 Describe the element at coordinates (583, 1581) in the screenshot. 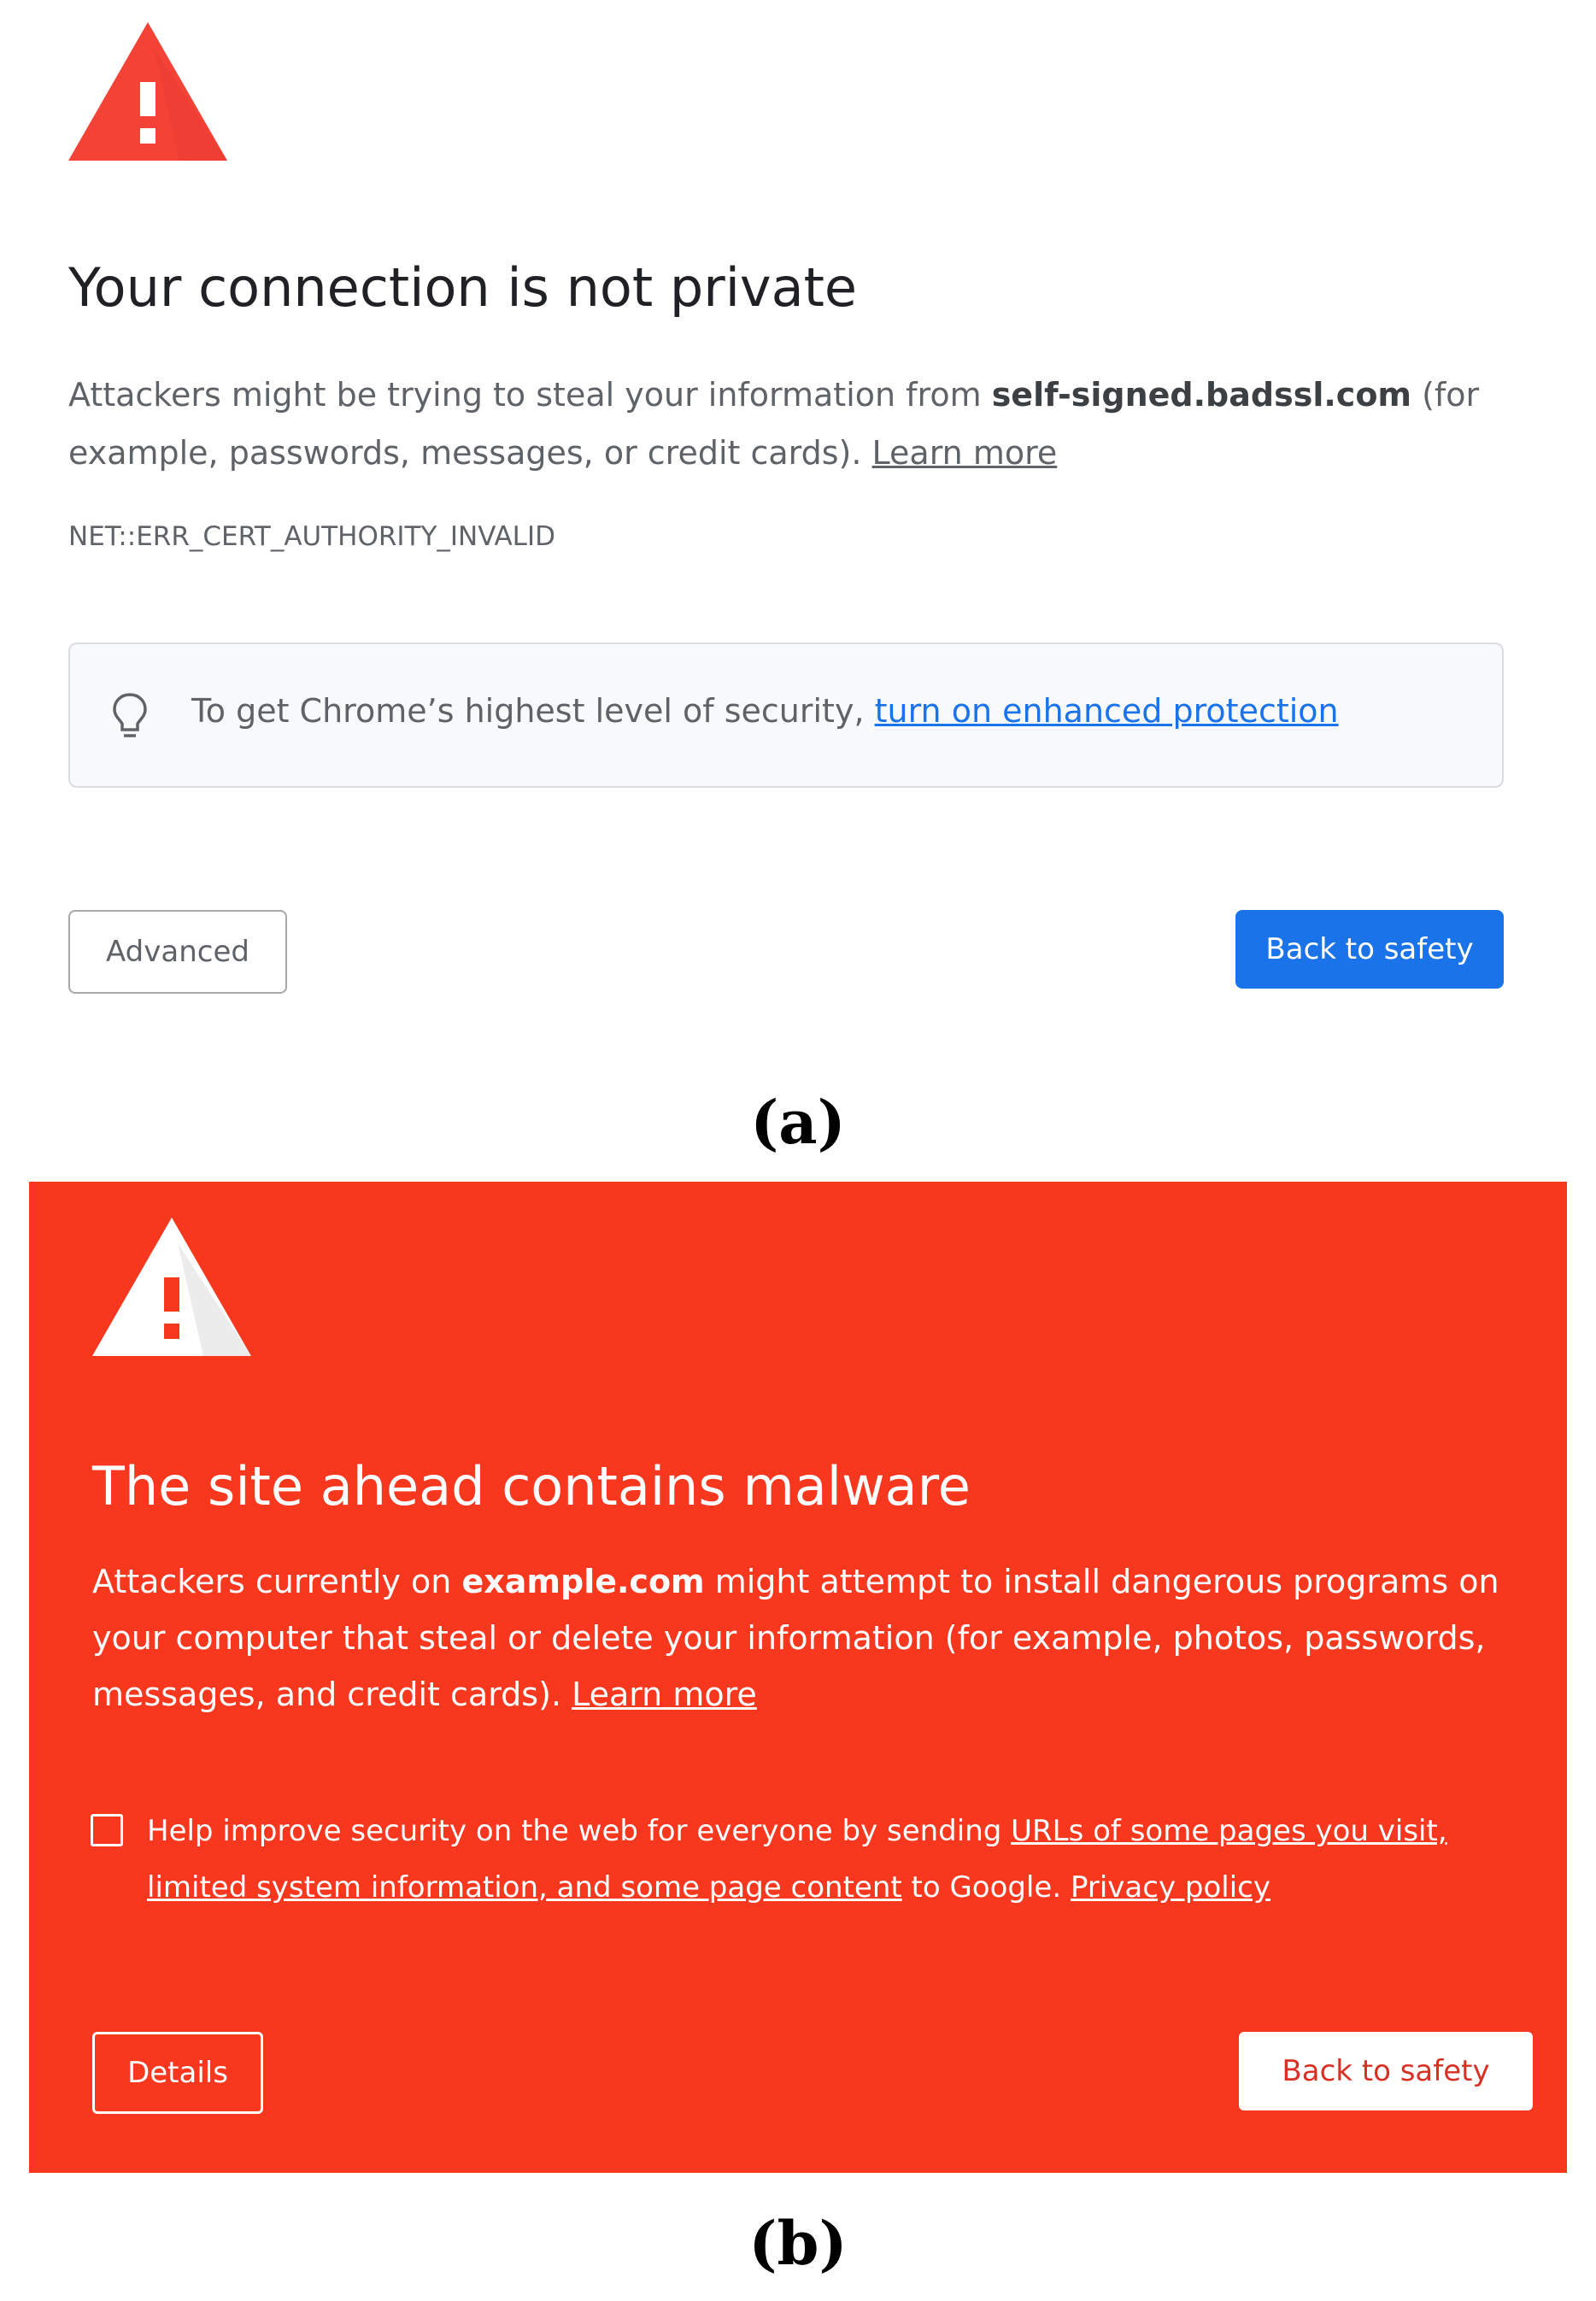

I see `site-domain: example.com` at that location.